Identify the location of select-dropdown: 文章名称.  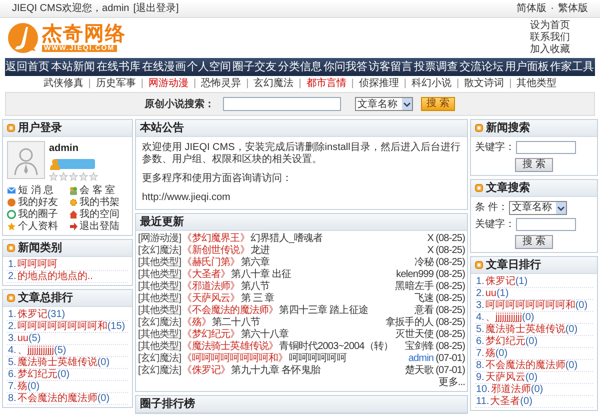
(383, 104).